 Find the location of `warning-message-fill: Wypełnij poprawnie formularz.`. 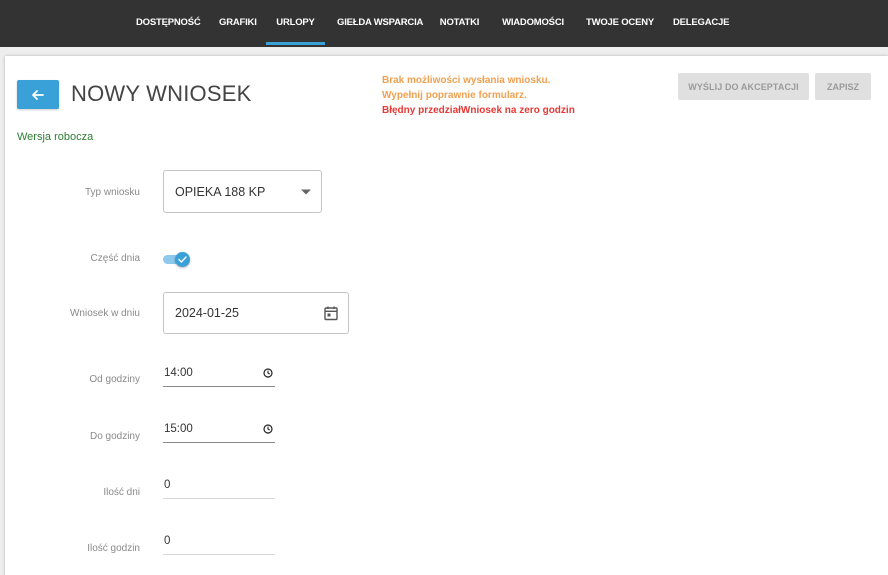

warning-message-fill: Wypełnij poprawnie formularz. is located at coordinates (454, 95).